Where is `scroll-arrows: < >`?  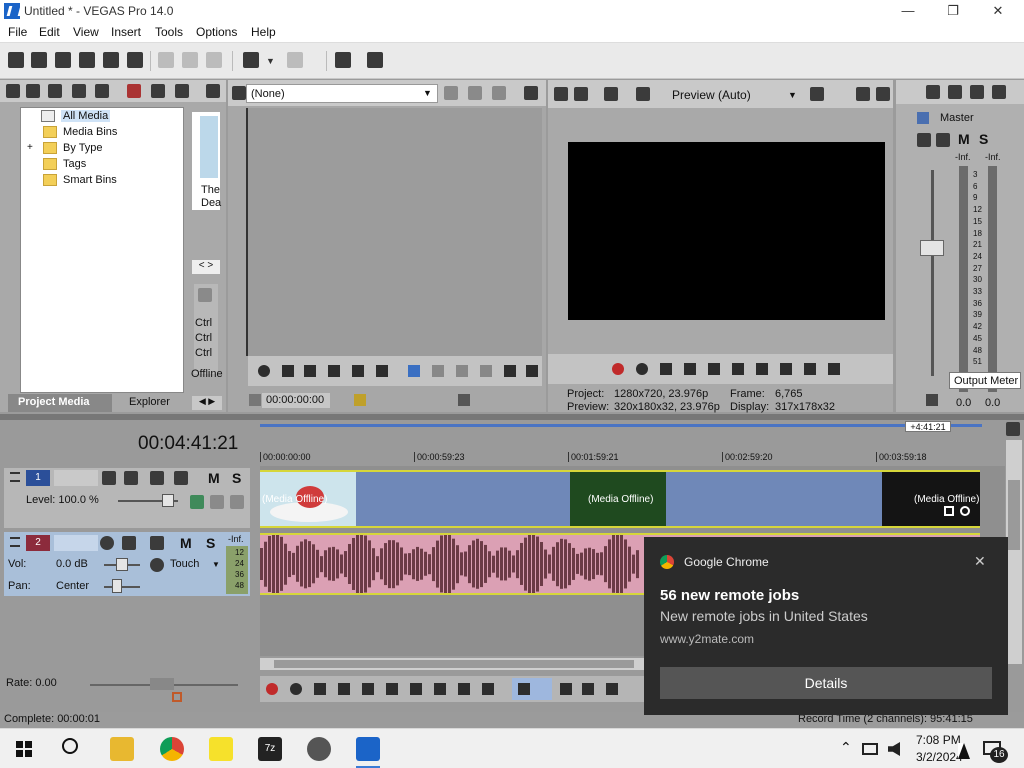
scroll-arrows: < > is located at coordinates (206, 267).